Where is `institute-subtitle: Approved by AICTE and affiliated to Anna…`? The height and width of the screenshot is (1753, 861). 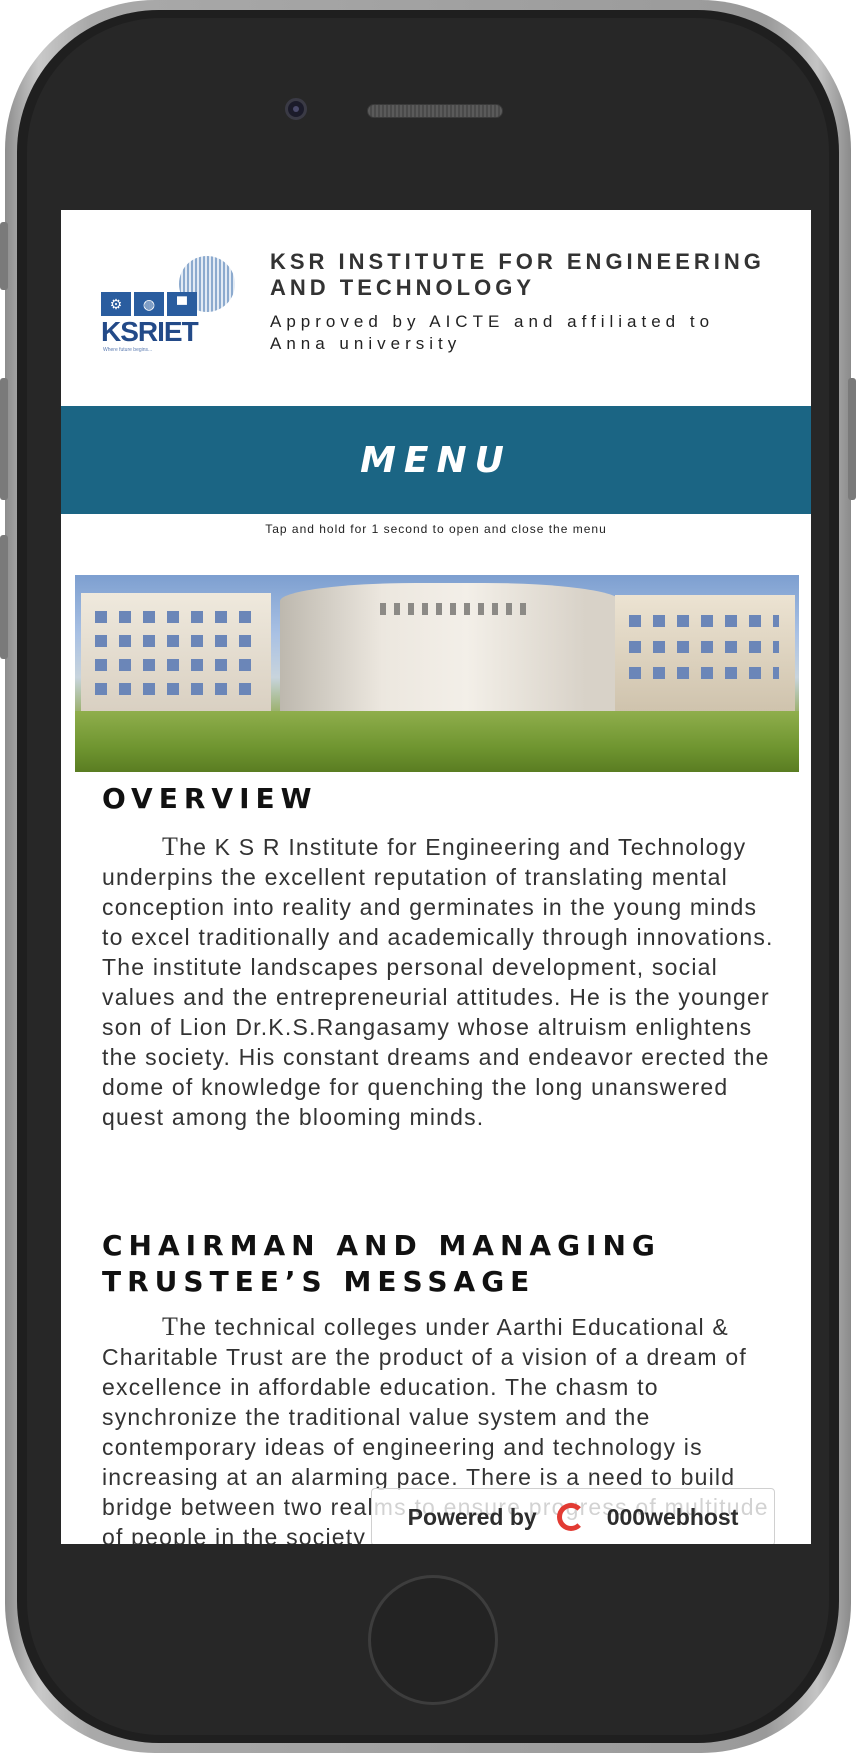 institute-subtitle: Approved by AICTE and affiliated to Anna… is located at coordinates (492, 332).